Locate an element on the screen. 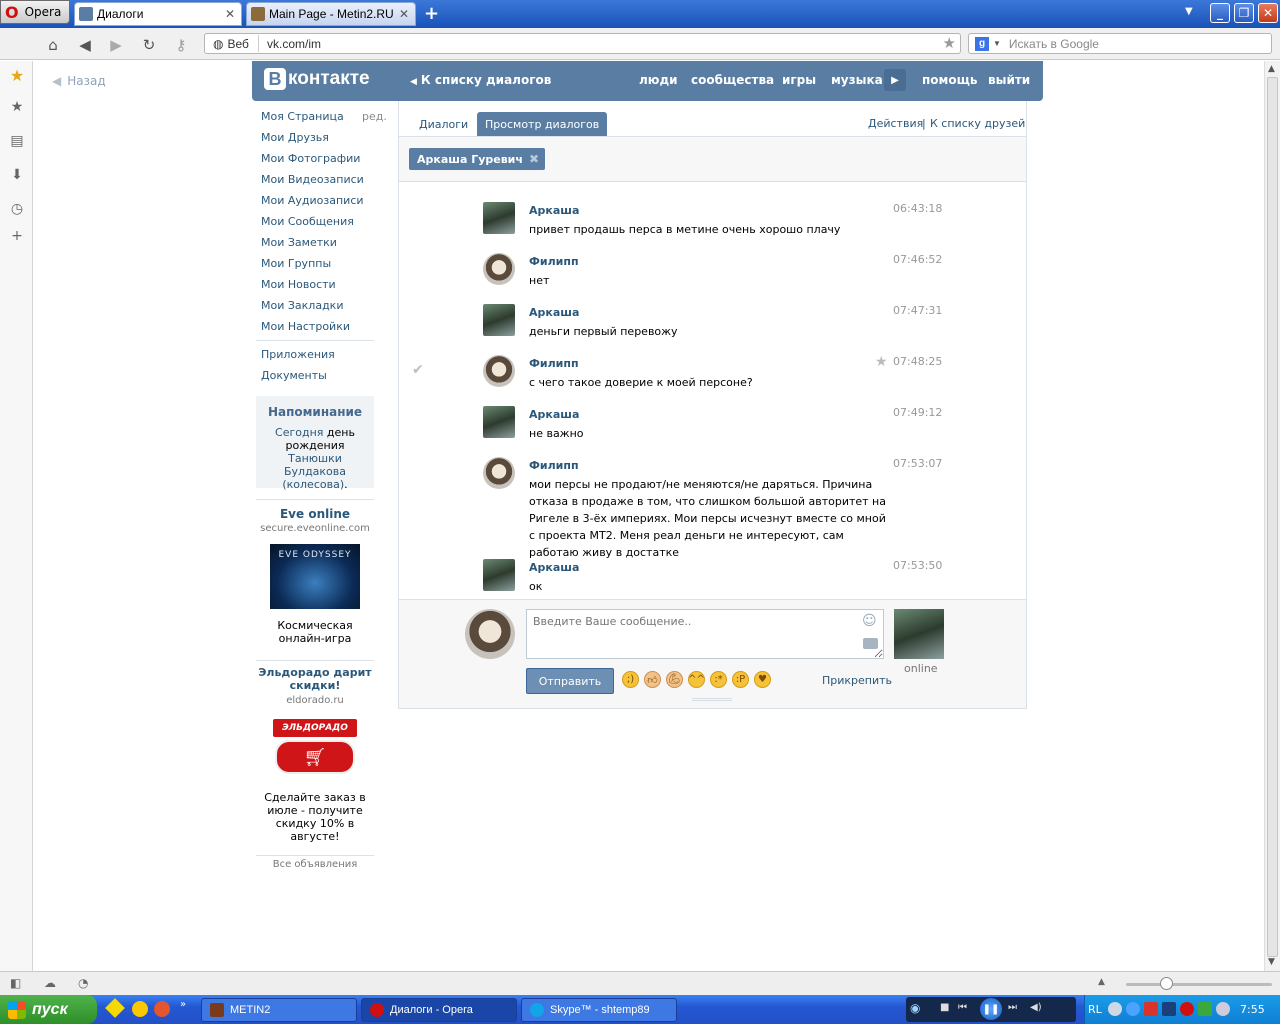  media-player-icon: ◉ is located at coordinates (915, 1008).